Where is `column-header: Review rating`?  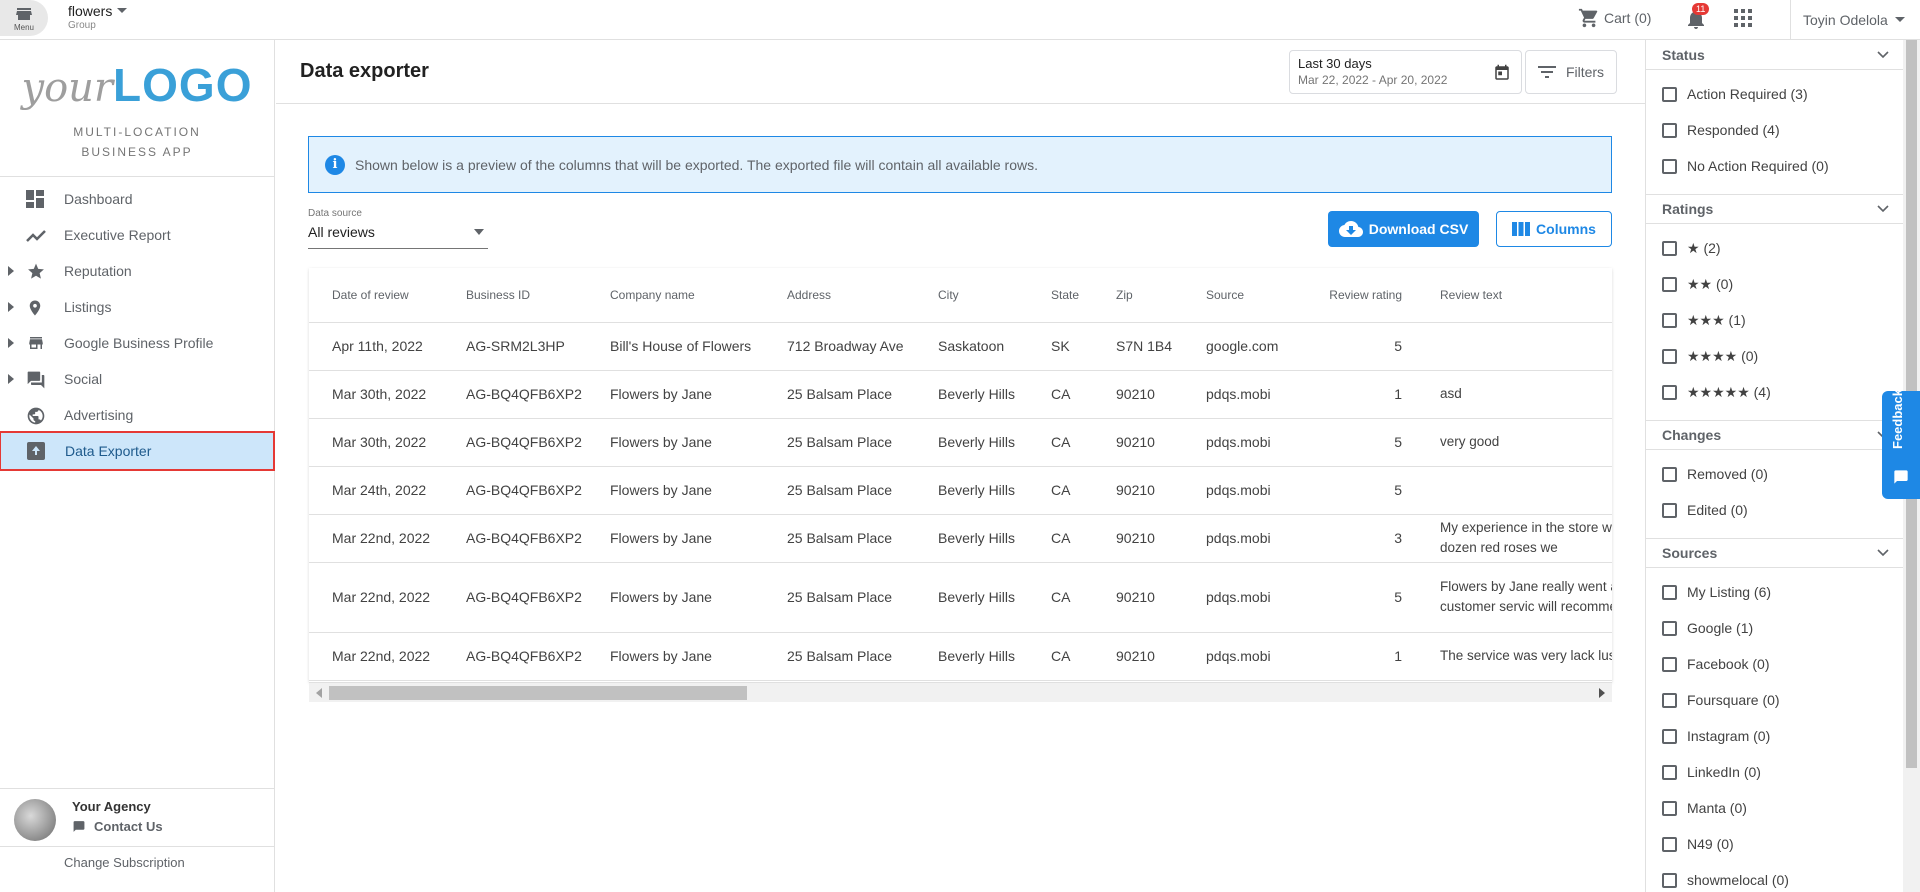 column-header: Review rating is located at coordinates (1360, 295).